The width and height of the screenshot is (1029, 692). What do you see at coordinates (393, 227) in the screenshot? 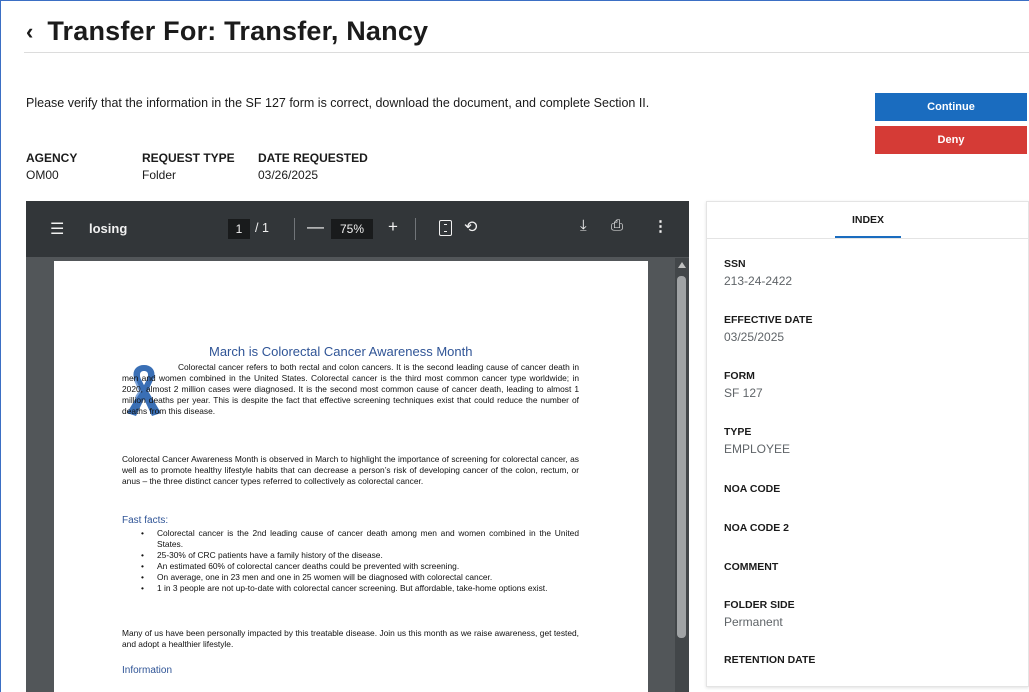
I see `zoom-in-icon: +` at bounding box center [393, 227].